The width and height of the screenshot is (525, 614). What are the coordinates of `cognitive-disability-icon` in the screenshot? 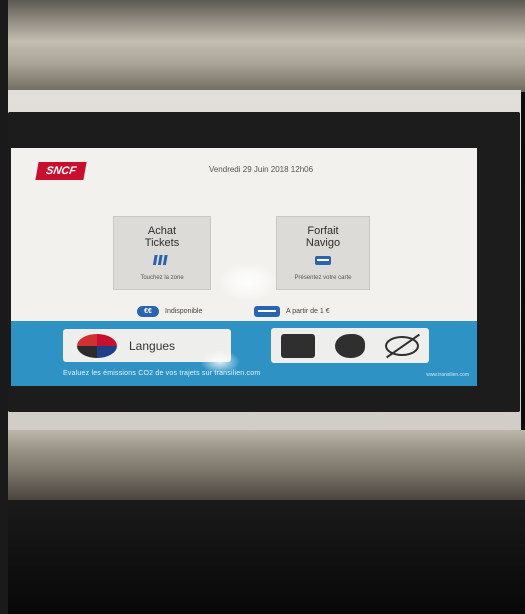 It's located at (350, 345).